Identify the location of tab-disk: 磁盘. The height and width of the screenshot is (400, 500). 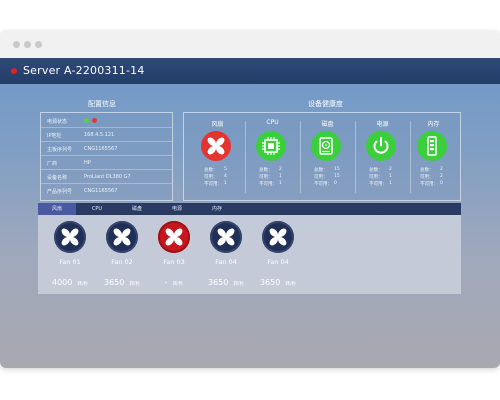
(137, 209).